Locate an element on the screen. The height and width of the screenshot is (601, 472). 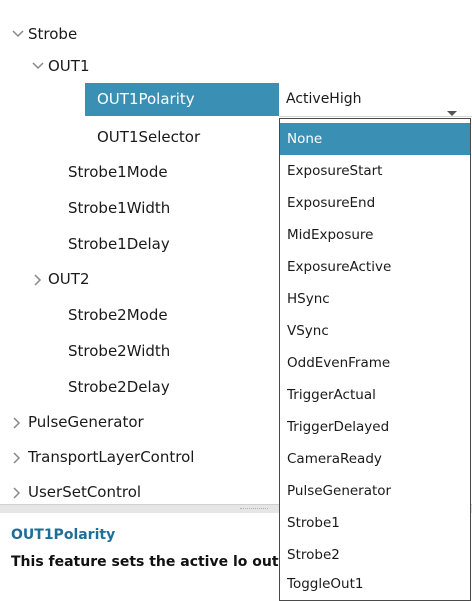
polarity-combobox: ActiveHigh is located at coordinates (375, 100).